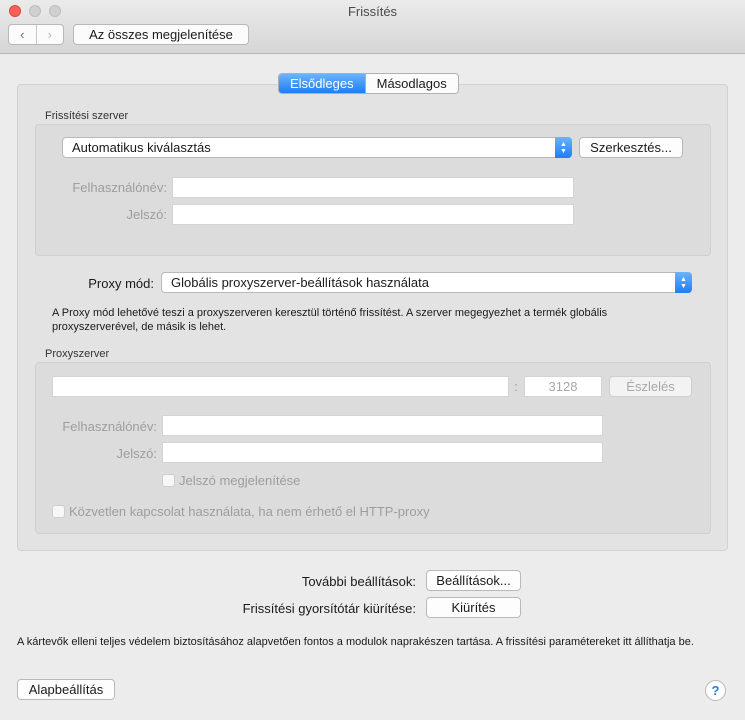  Describe the element at coordinates (373, 187) in the screenshot. I see `server-username-field` at that location.